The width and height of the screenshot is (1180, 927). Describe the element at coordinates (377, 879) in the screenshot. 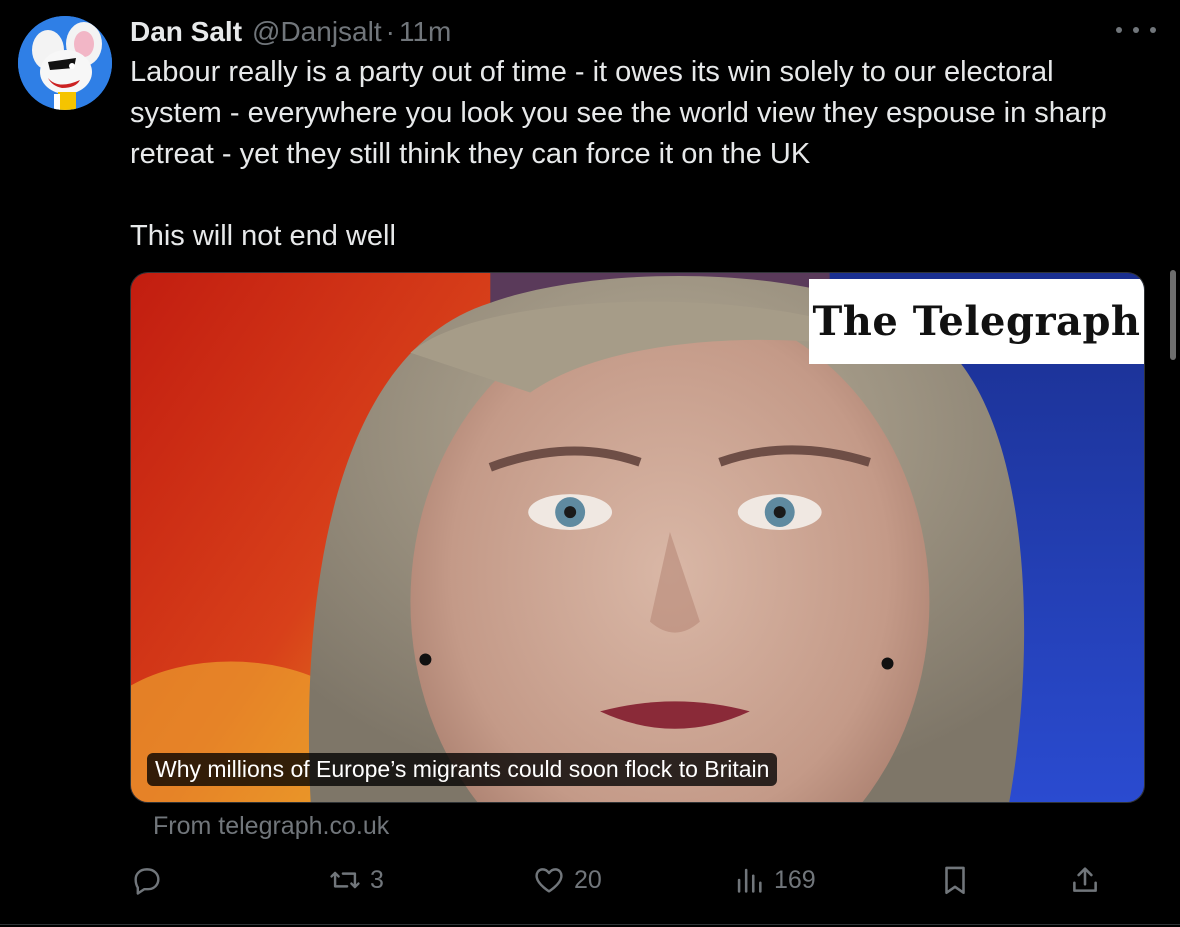

I see `repost-count: 3` at that location.